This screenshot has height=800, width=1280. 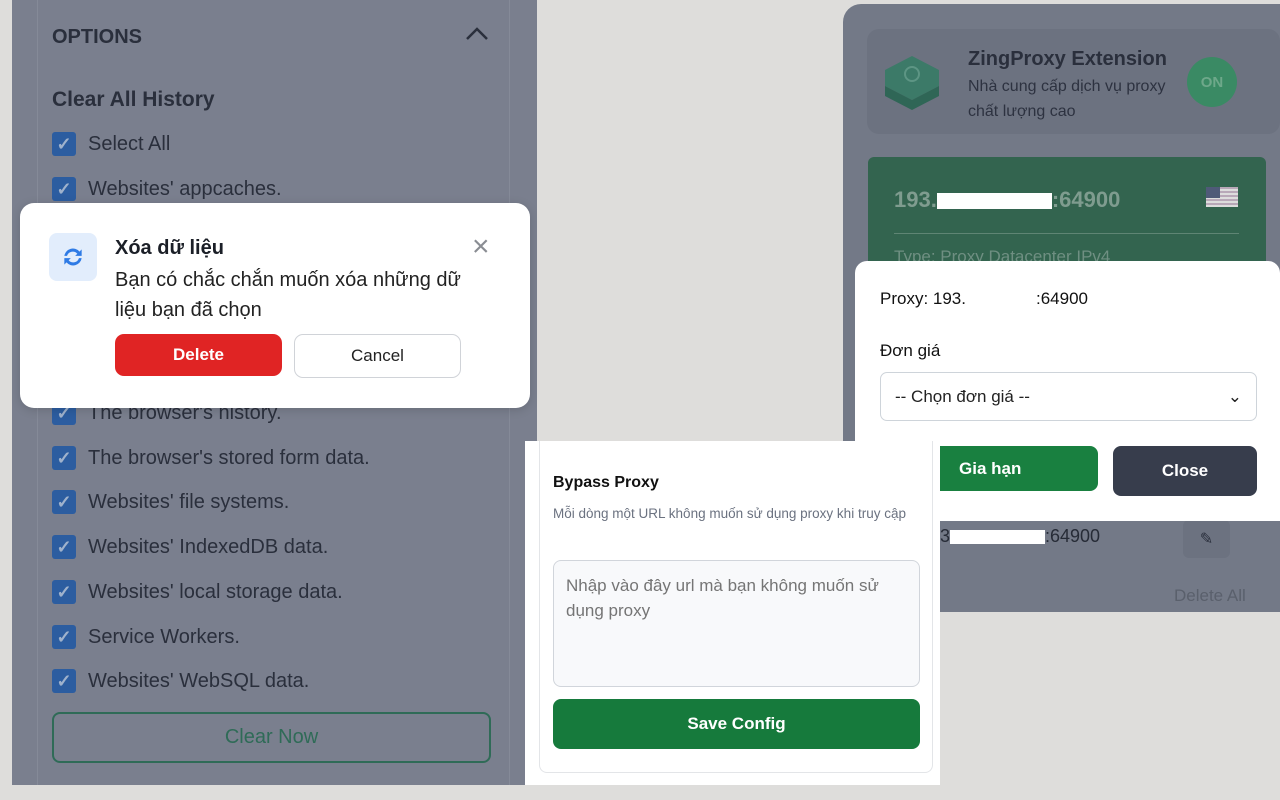 I want to click on checkbox-item: ✓ Websites' file systems., so click(x=170, y=502).